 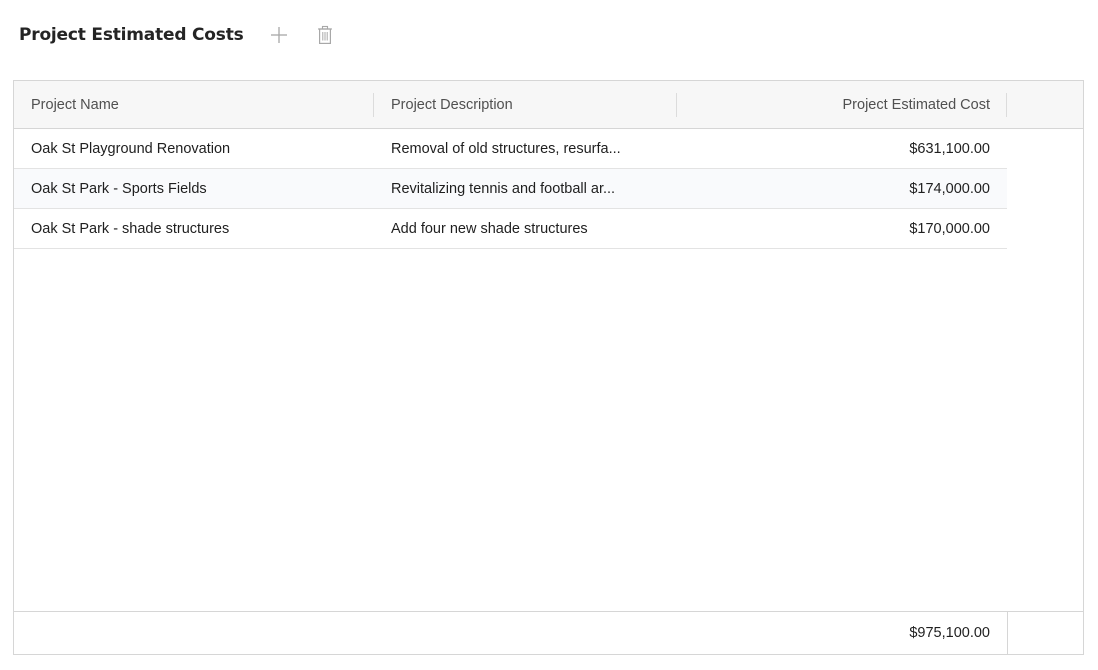 I want to click on cell-project-description: Add four new shade structures, so click(x=489, y=228).